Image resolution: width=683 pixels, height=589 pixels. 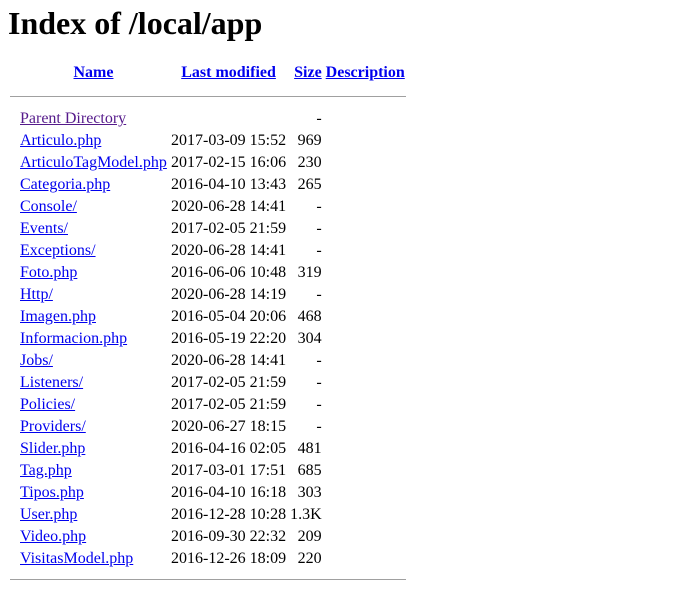 What do you see at coordinates (309, 470) in the screenshot?
I see `size-cell: 685` at bounding box center [309, 470].